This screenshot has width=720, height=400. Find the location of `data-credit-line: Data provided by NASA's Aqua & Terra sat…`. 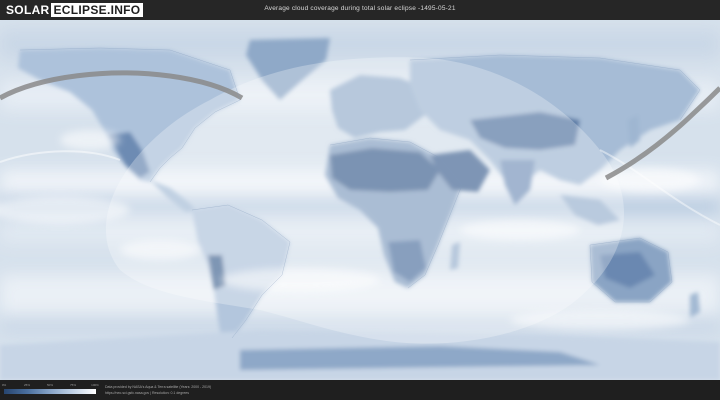

data-credit-line: Data provided by NASA's Aqua & Terra sat… is located at coordinates (158, 387).